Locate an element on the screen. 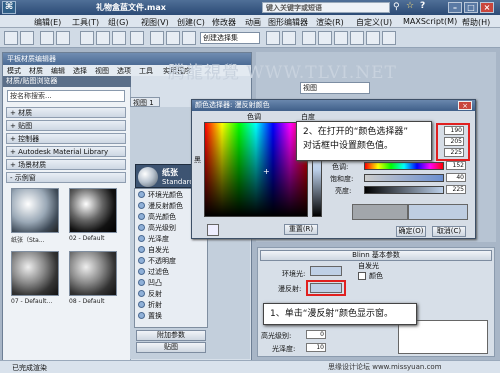 The image size is (500, 373). menu-modifiers: 修改器 is located at coordinates (224, 22).